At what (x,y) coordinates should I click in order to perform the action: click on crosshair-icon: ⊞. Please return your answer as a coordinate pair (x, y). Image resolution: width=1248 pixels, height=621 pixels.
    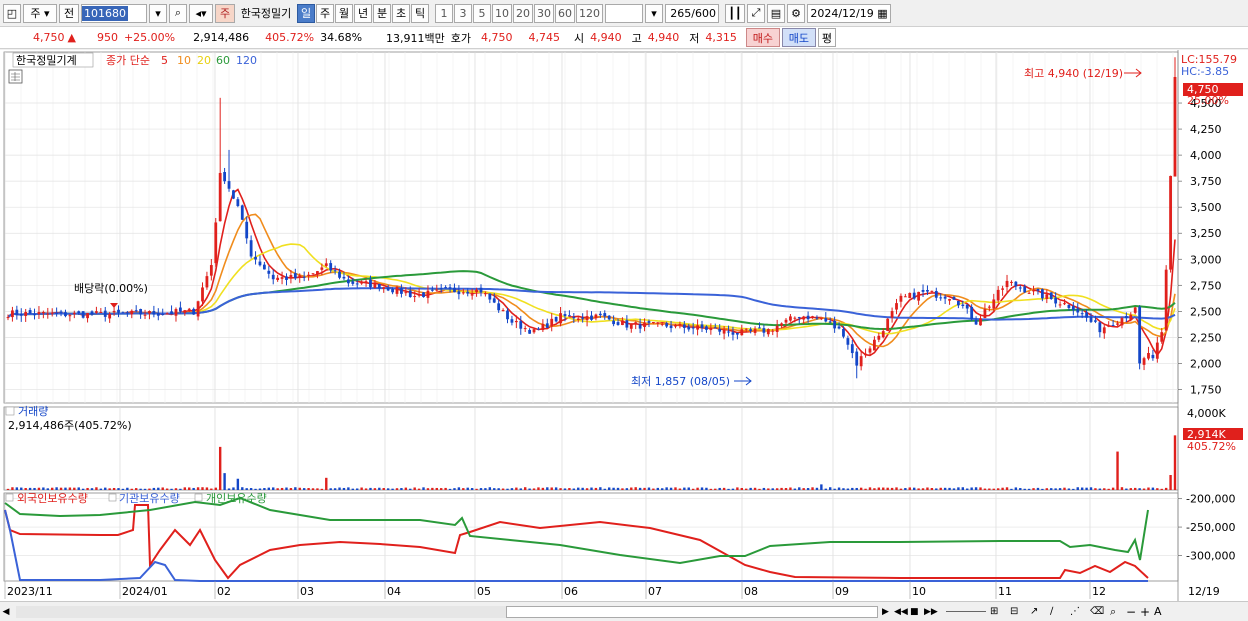
    Looking at the image, I should click on (1000, 611).